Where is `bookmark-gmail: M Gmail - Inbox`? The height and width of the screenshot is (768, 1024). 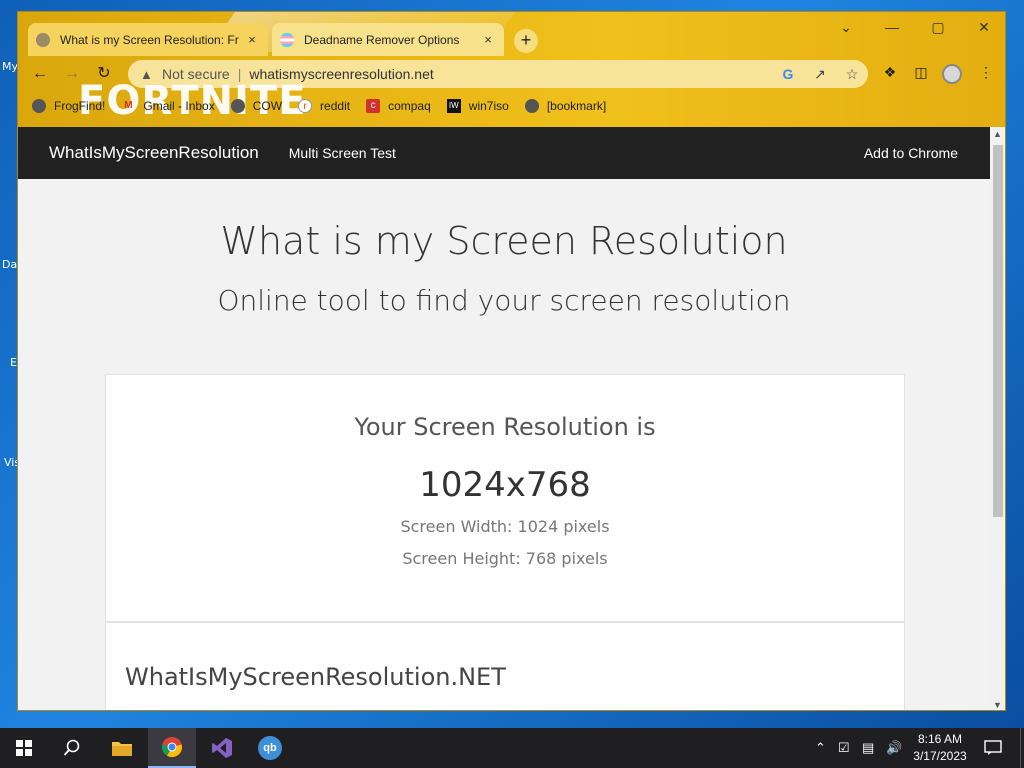
bookmark-gmail: M Gmail - Inbox is located at coordinates (168, 106).